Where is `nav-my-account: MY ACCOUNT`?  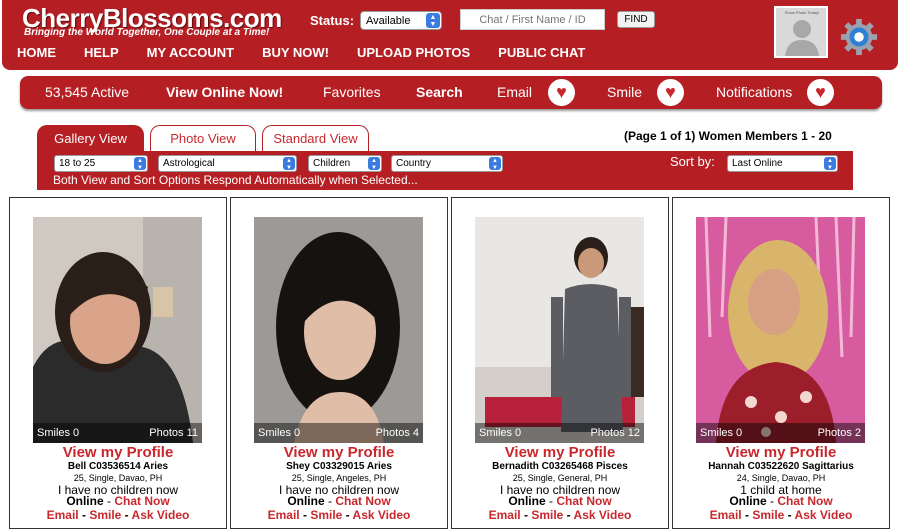 nav-my-account: MY ACCOUNT is located at coordinates (190, 52).